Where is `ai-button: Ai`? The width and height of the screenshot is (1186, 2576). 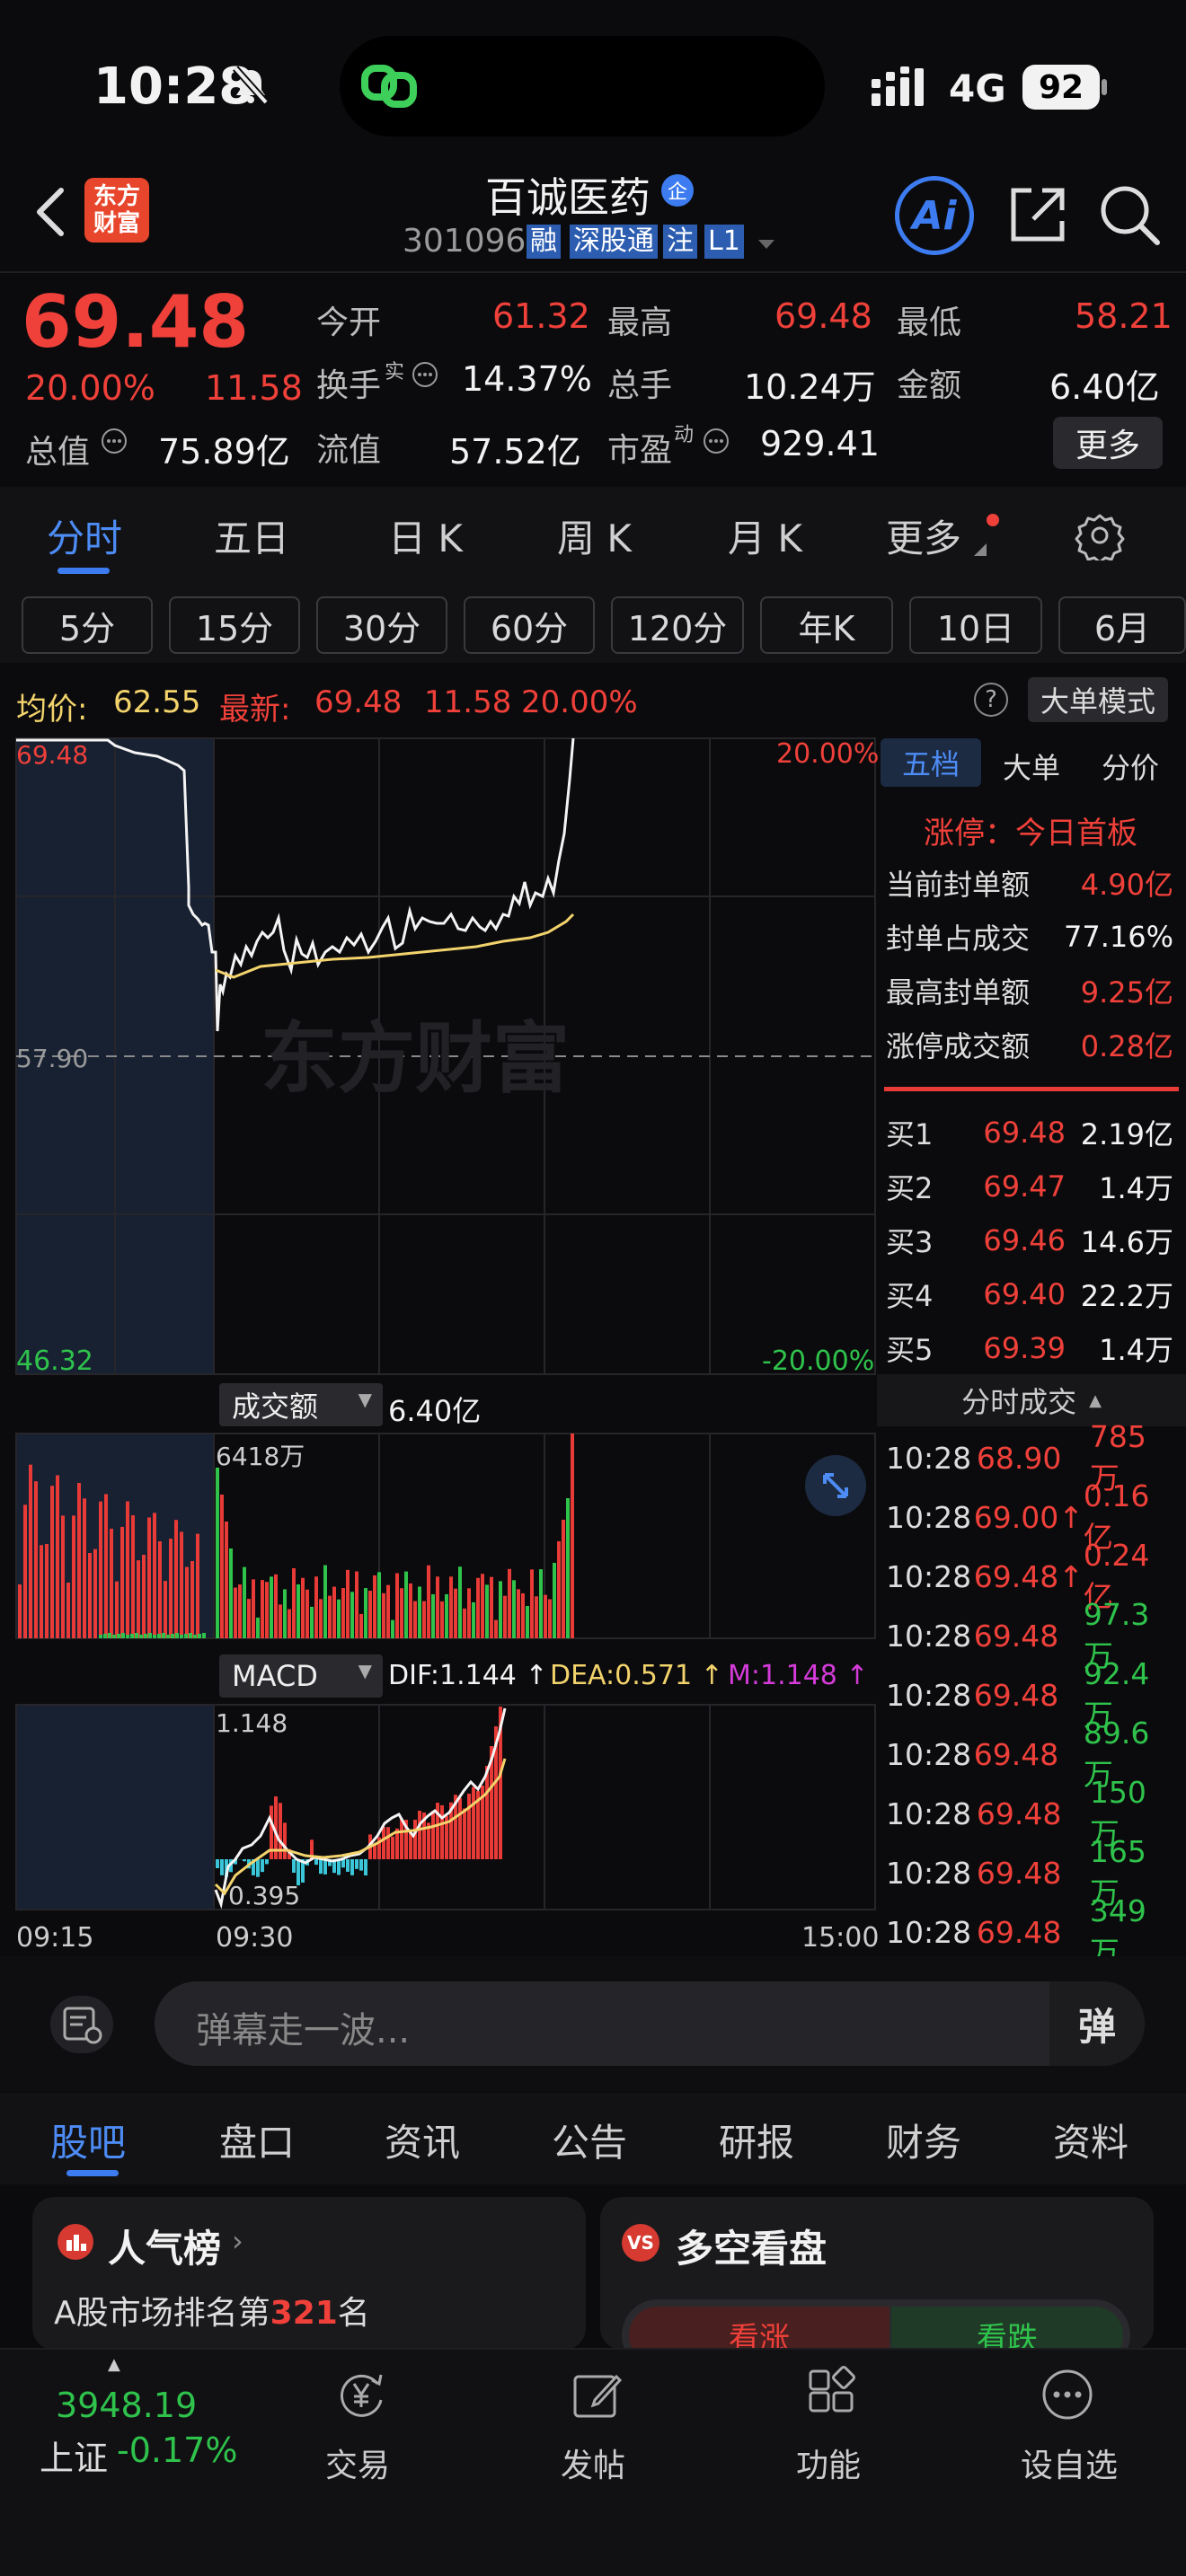 ai-button: Ai is located at coordinates (934, 215).